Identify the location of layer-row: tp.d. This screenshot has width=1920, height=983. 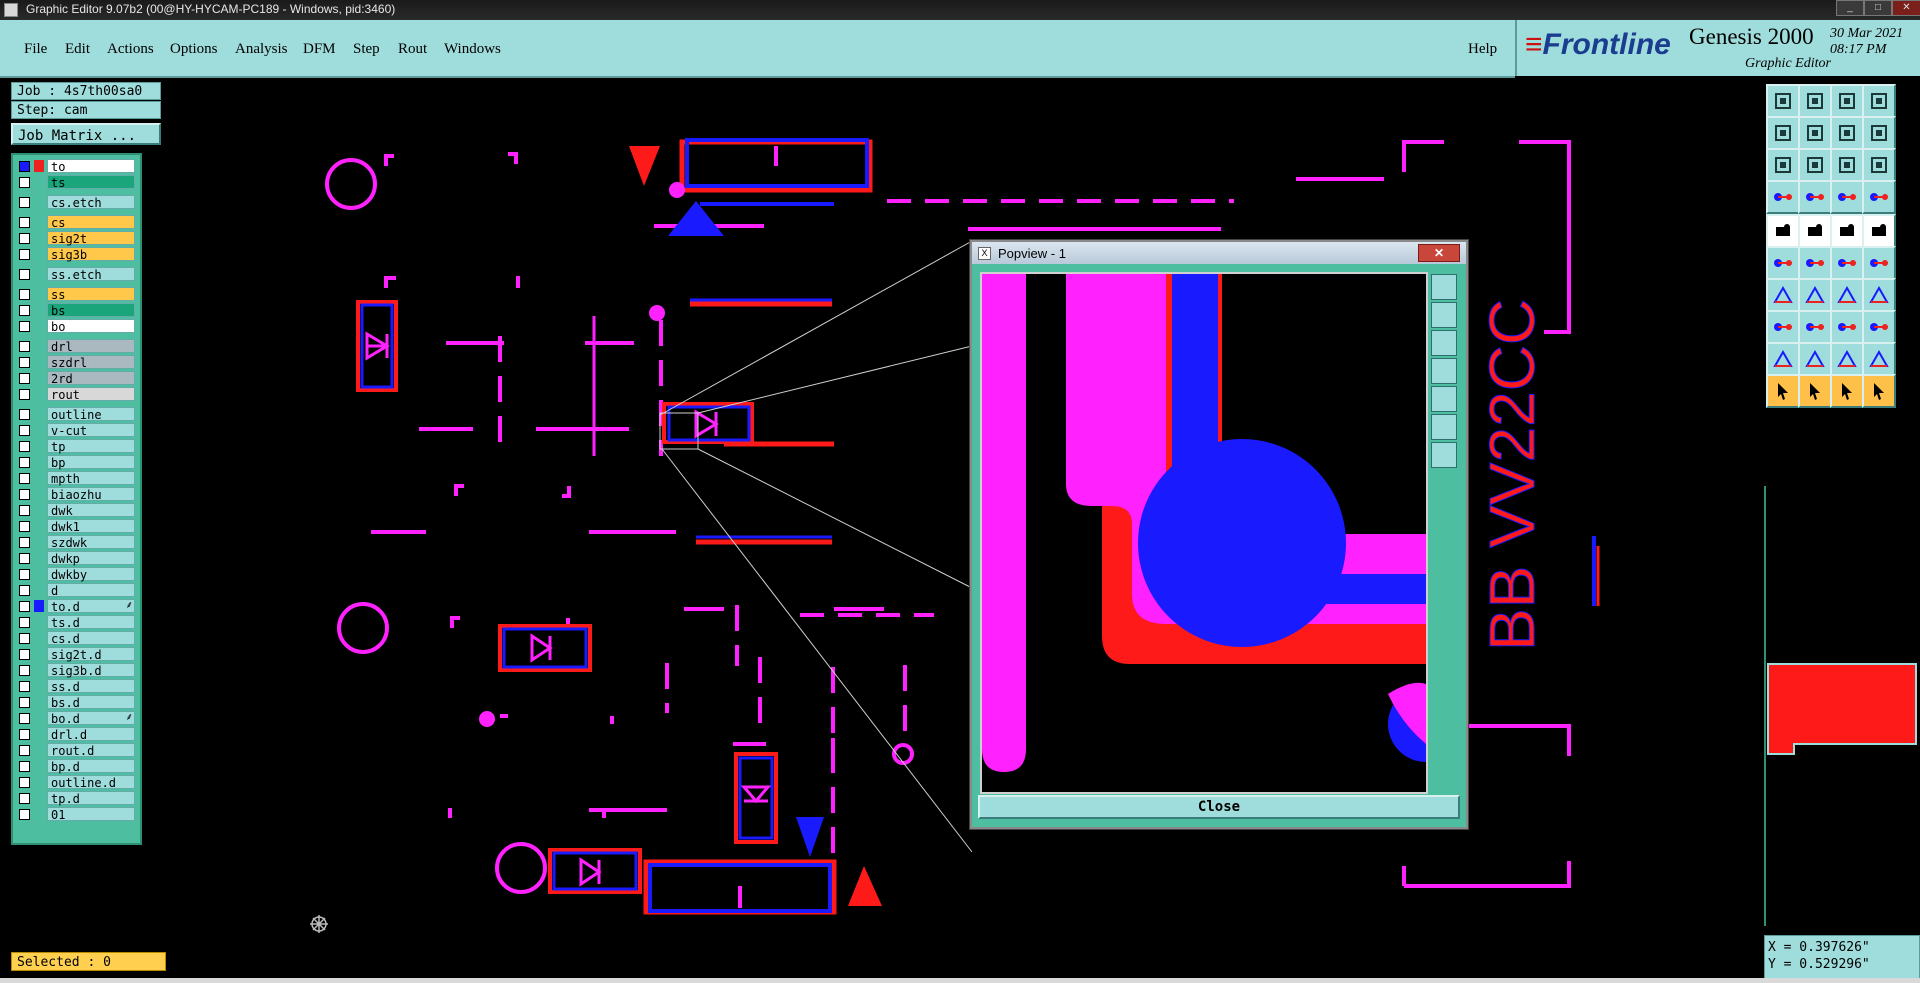
(76, 798).